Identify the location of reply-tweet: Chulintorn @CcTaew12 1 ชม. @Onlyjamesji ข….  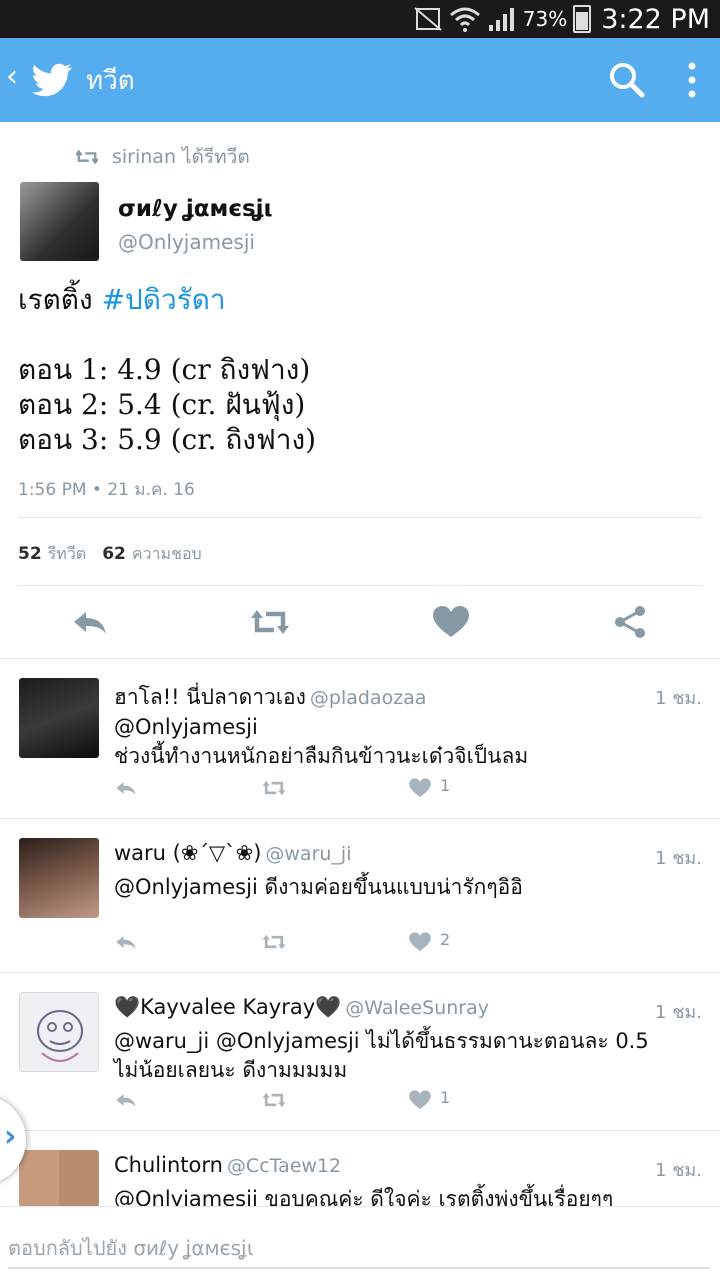
(360, 1169).